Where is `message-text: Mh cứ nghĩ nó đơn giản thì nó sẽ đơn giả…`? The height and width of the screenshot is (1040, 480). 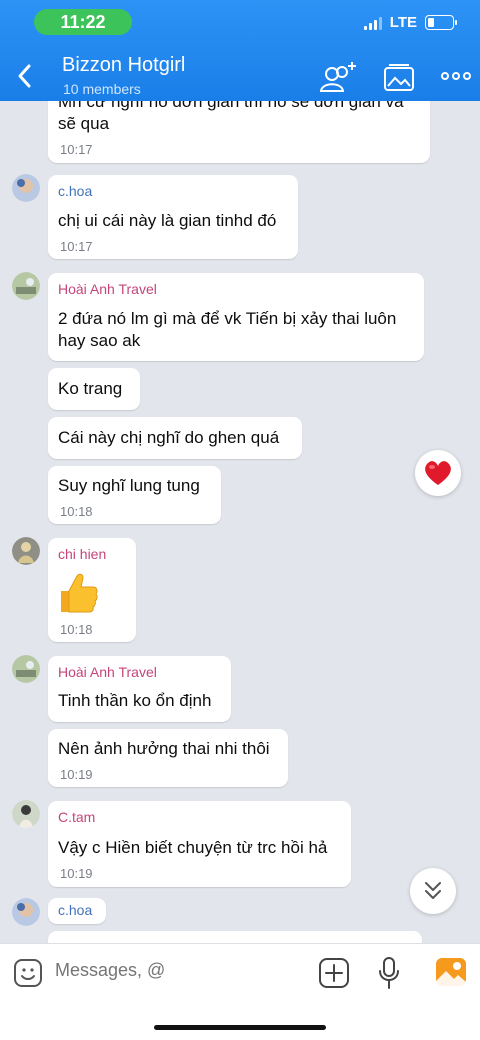
message-text: Mh cứ nghĩ nó đơn giản thì nó sẽ đơn giả… is located at coordinates (231, 117).